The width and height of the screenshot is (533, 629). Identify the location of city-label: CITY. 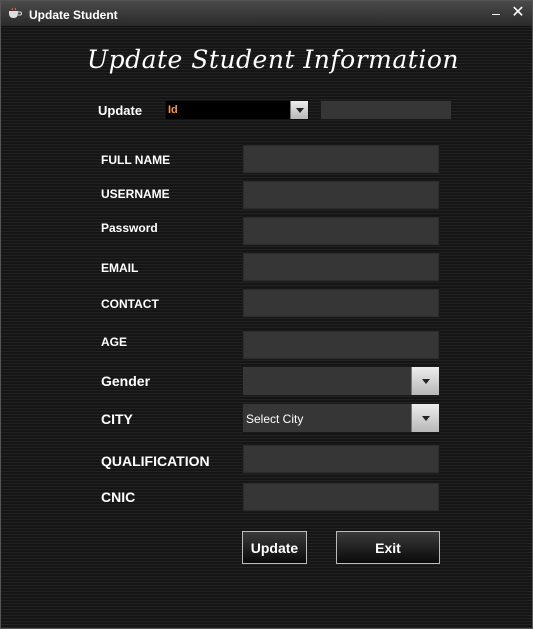
(117, 419).